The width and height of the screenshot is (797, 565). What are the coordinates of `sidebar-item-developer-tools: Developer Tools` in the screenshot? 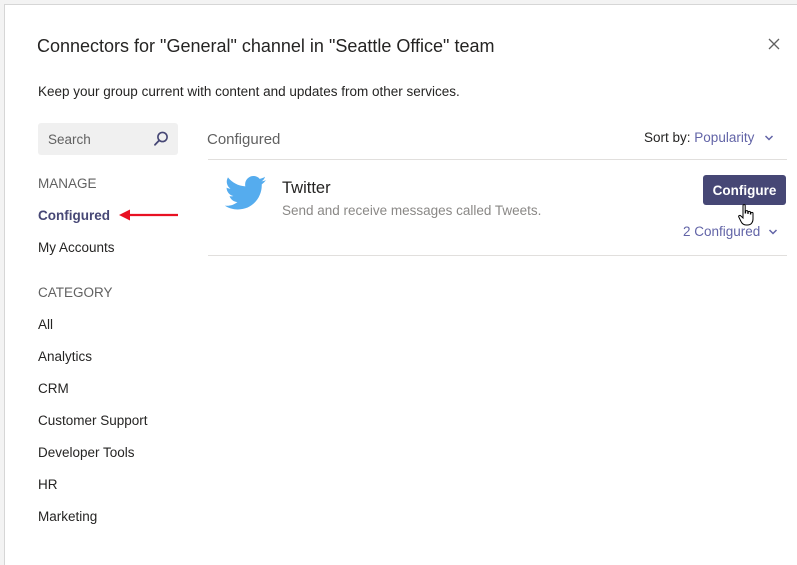 It's located at (86, 452).